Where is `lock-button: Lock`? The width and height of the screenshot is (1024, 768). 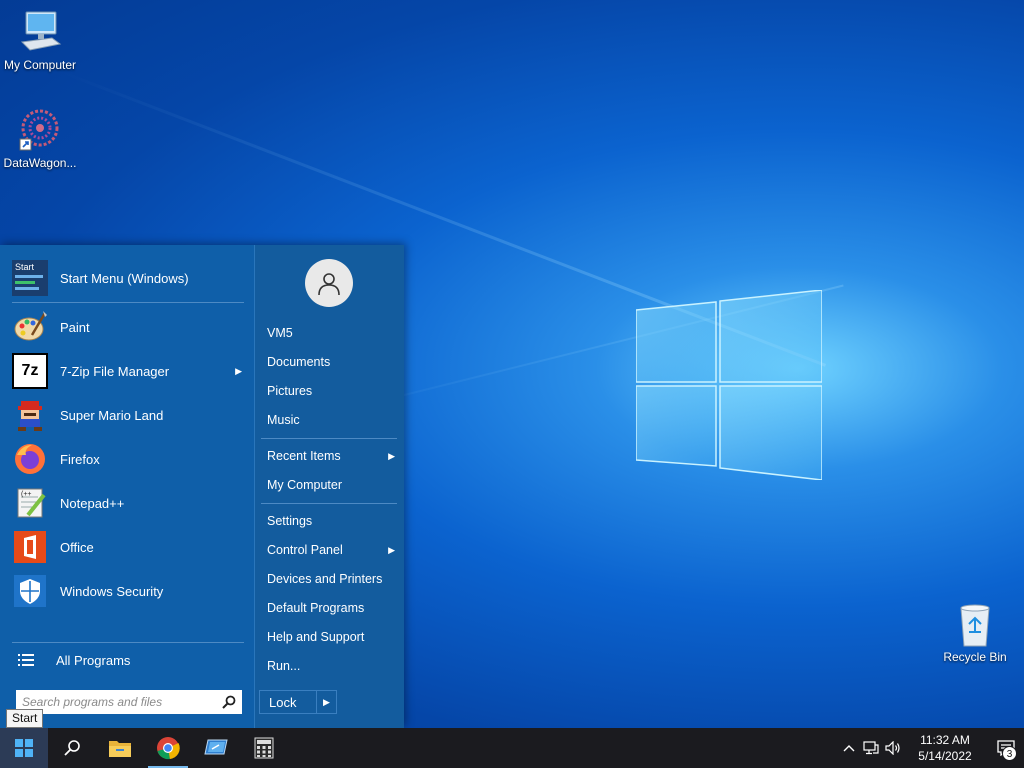
lock-button: Lock is located at coordinates (288, 702).